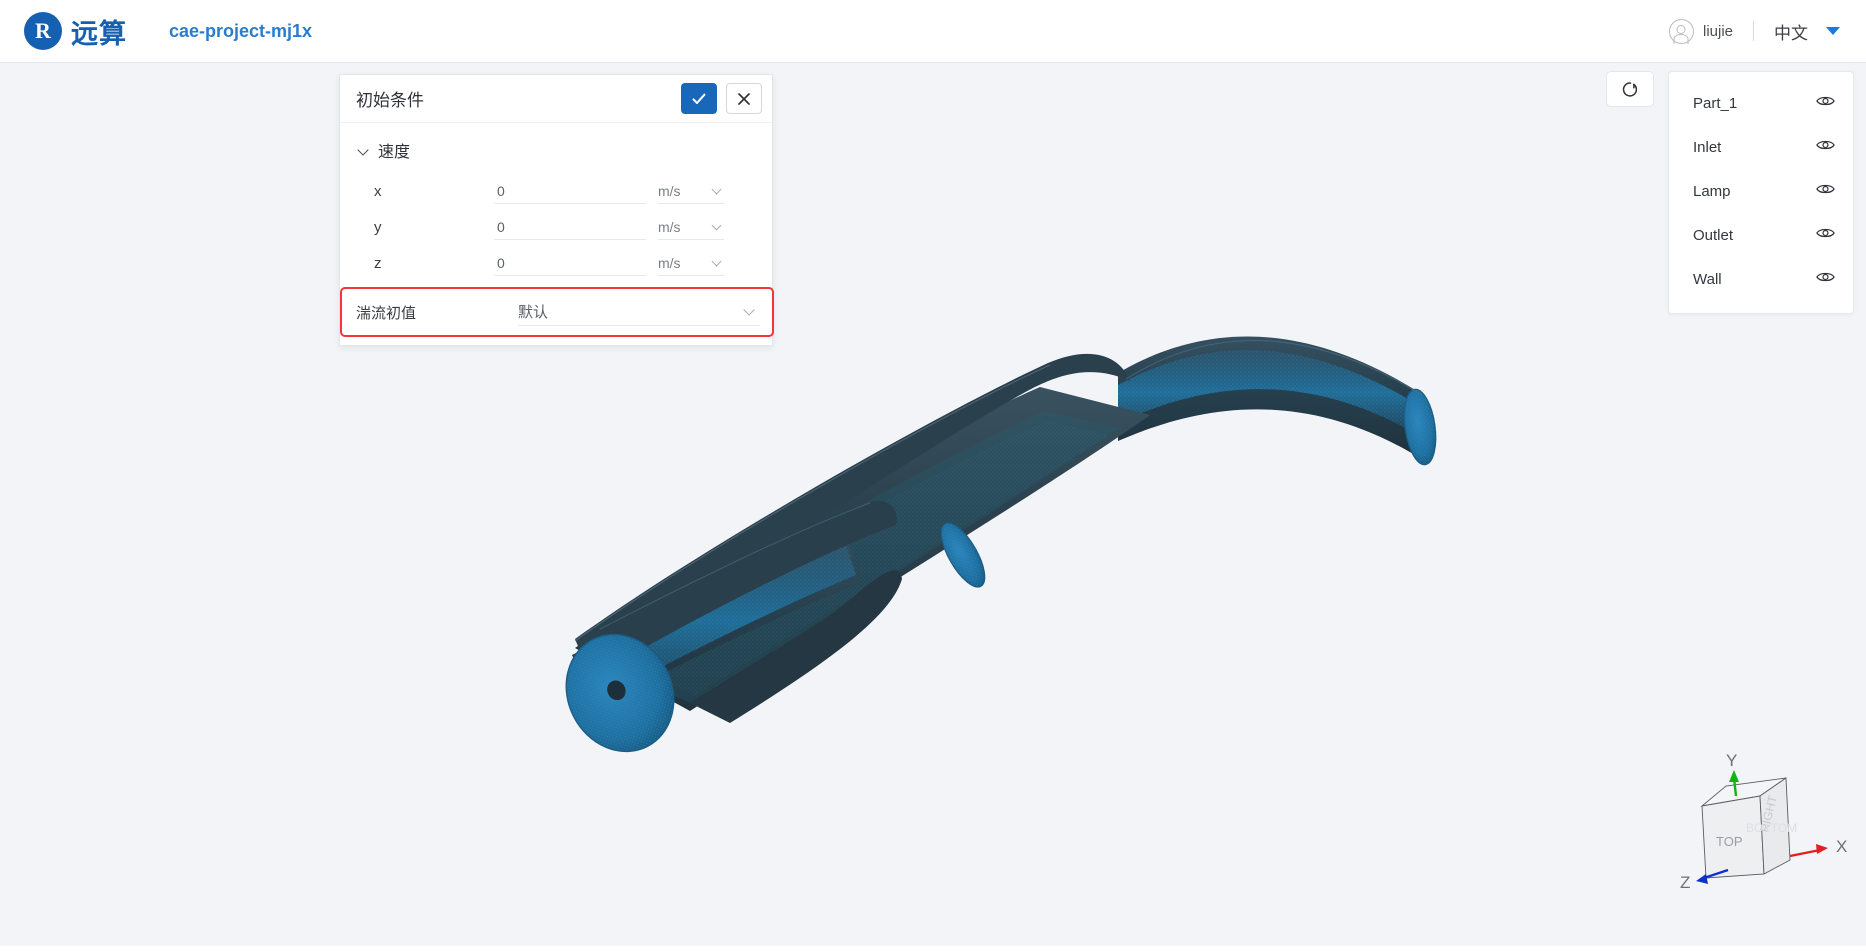 This screenshot has width=1866, height=951. I want to click on velocity-z-row: z m/s, so click(556, 263).